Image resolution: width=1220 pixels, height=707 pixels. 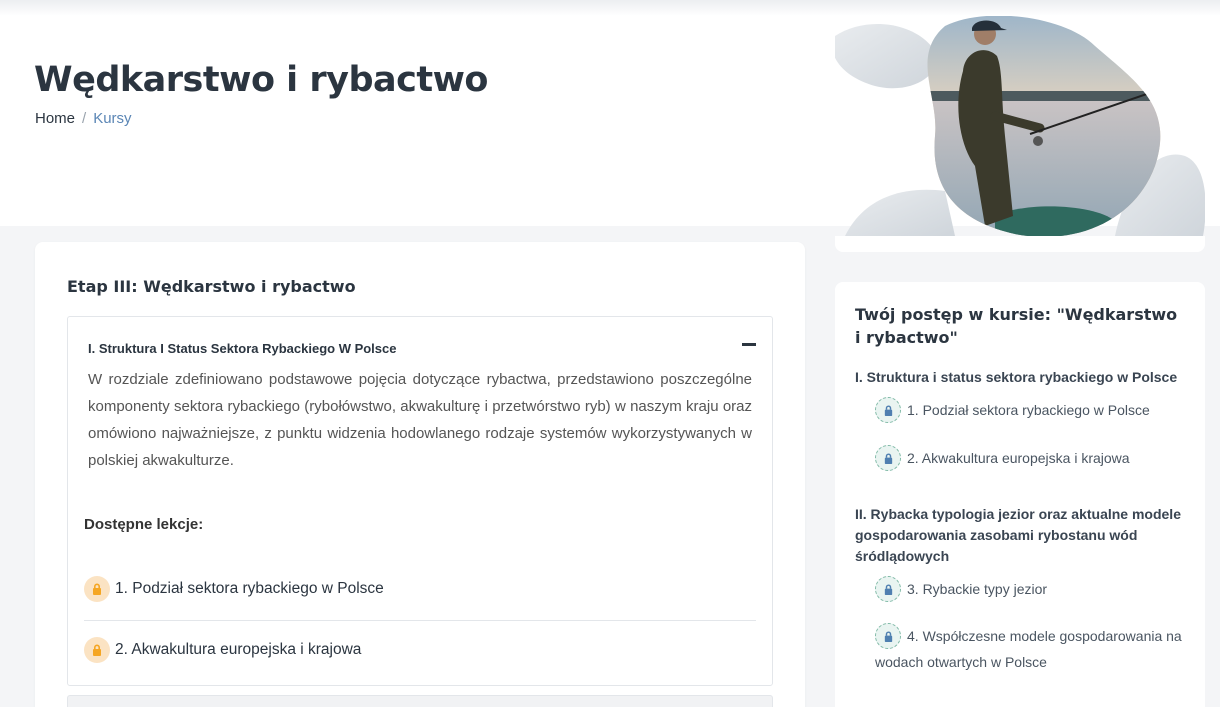 What do you see at coordinates (249, 589) in the screenshot?
I see `lesson-label: 1. Podział sektora rybackiego w Polsce` at bounding box center [249, 589].